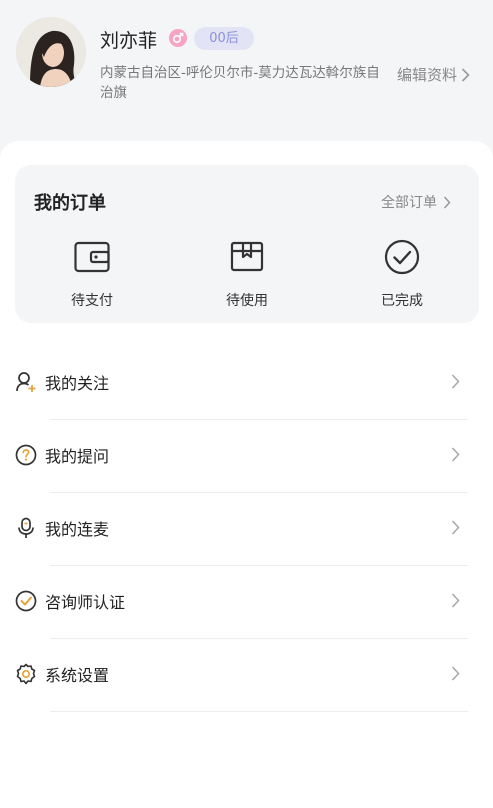 Image resolution: width=493 pixels, height=808 pixels. Describe the element at coordinates (77, 383) in the screenshot. I see `menu-item-label: 我的关注` at that location.